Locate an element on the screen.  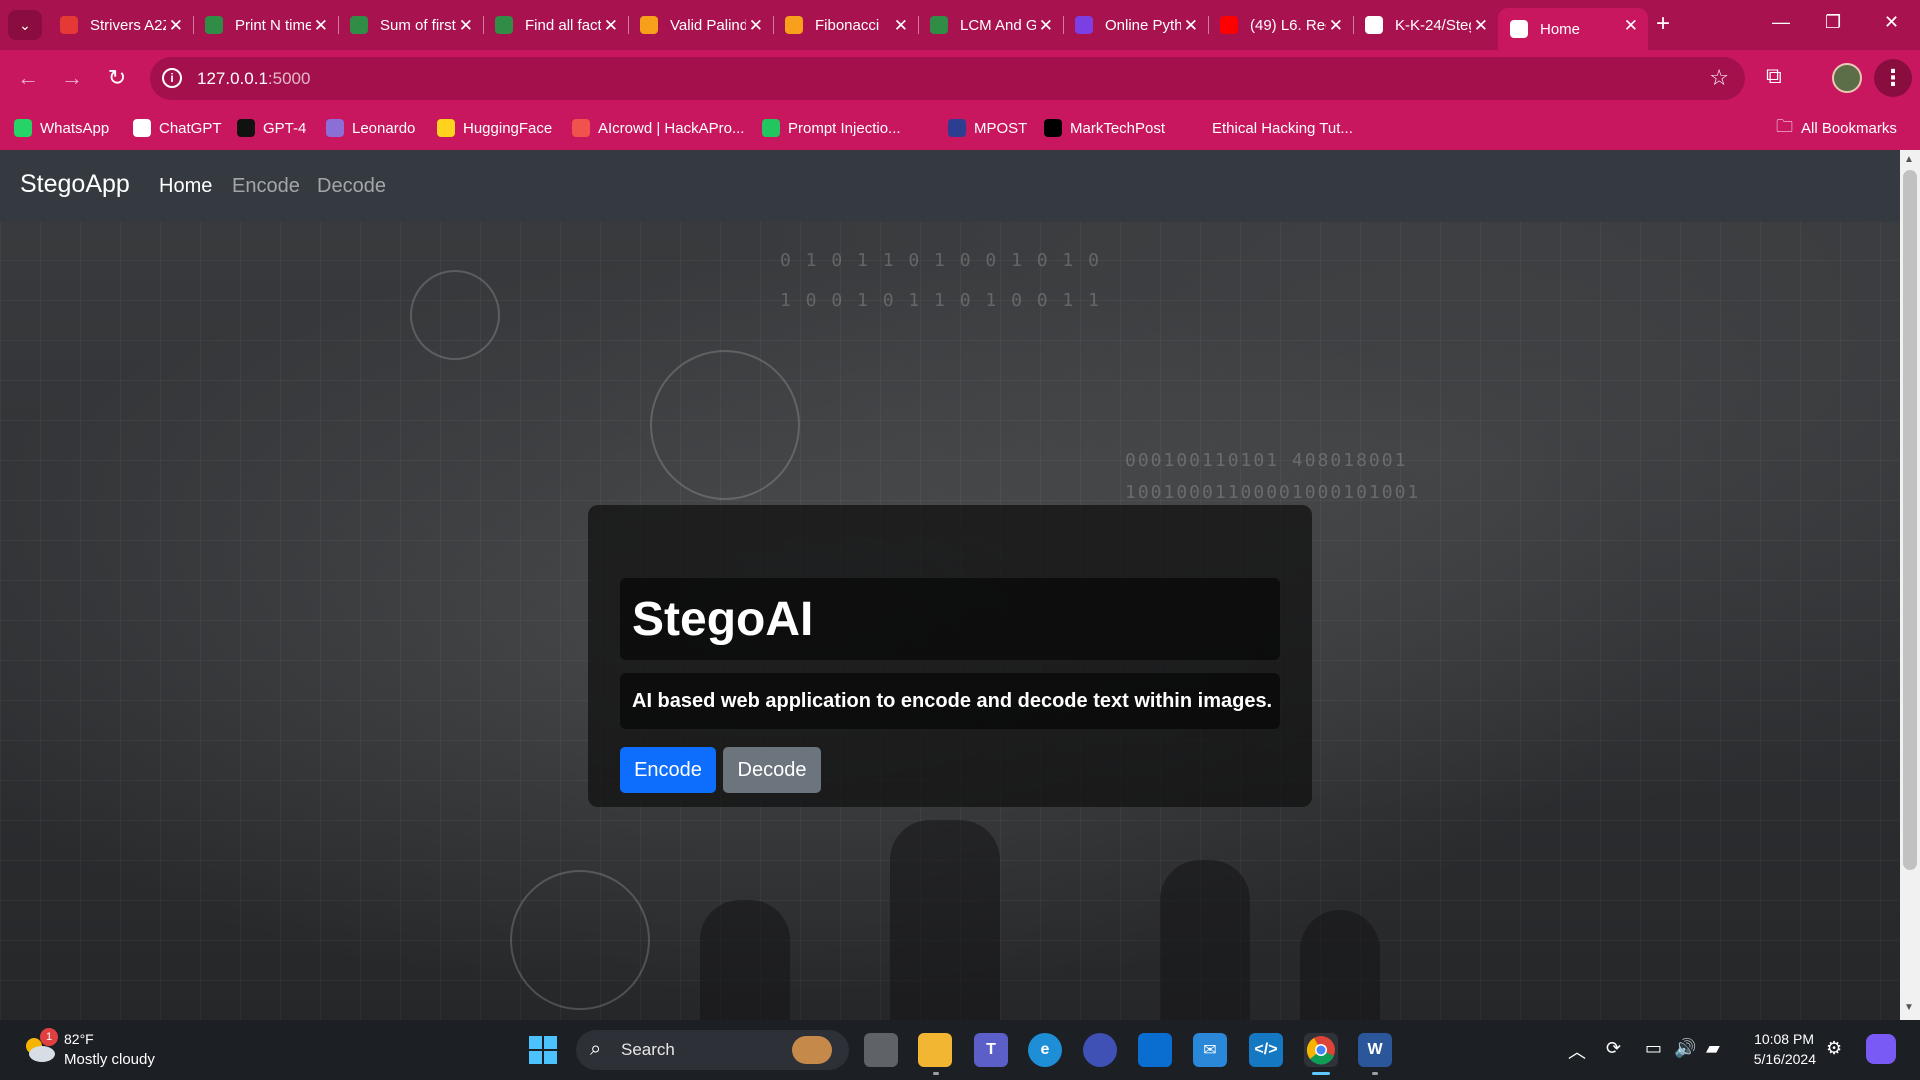
tab-1: Print N times✕ is located at coordinates (266, 25).